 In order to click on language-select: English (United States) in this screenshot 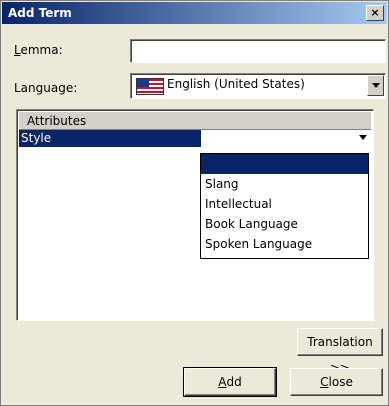, I will do `click(258, 86)`.